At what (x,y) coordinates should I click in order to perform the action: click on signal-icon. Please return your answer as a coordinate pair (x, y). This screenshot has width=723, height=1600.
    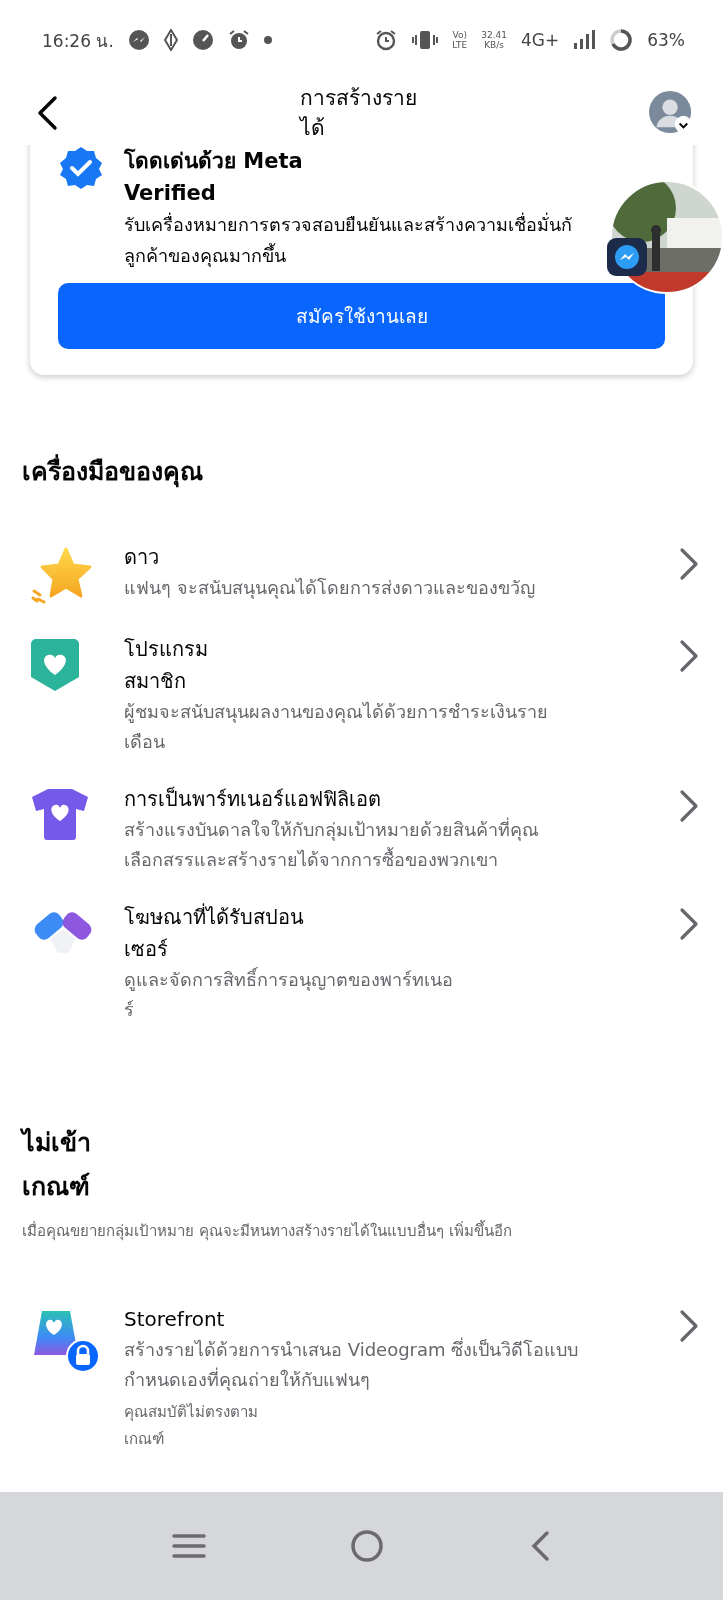
    Looking at the image, I should click on (584, 40).